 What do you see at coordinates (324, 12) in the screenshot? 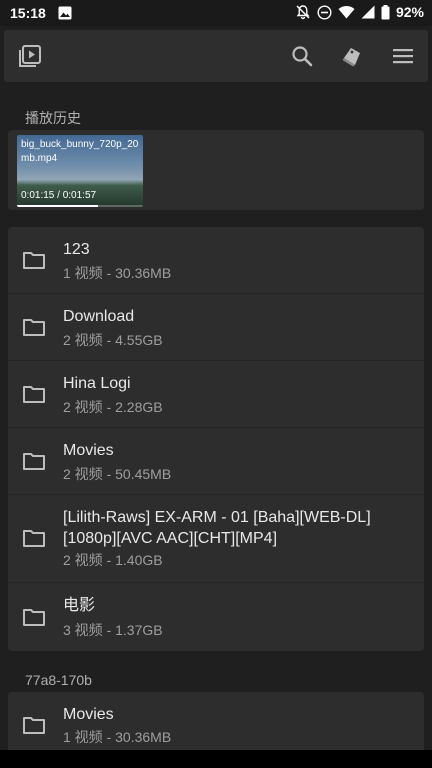
I see `do-not-disturb-icon` at bounding box center [324, 12].